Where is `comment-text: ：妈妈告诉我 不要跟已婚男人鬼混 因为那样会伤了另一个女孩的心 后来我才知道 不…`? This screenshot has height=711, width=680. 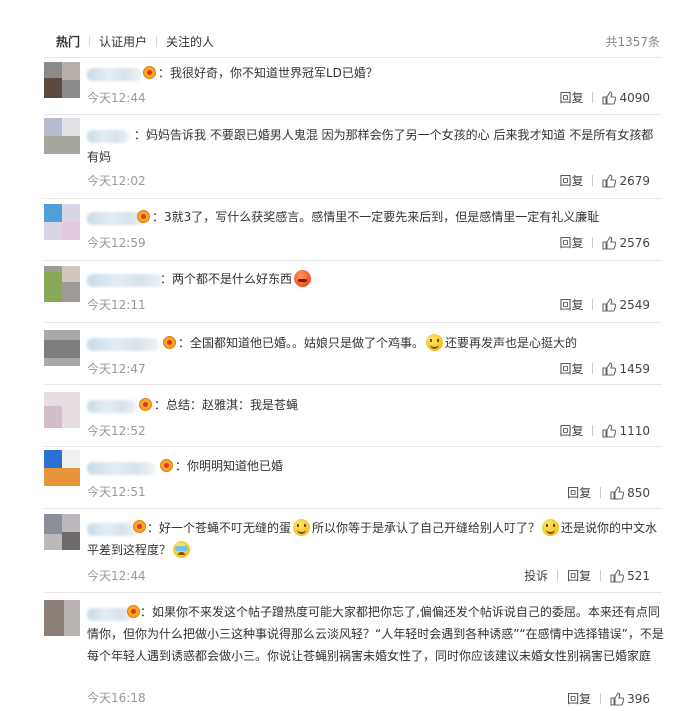 comment-text: ：妈妈告诉我 不要跟已婚男人鬼混 因为那样会伤了另一个女孩的心 后来我才知道 不… is located at coordinates (370, 146).